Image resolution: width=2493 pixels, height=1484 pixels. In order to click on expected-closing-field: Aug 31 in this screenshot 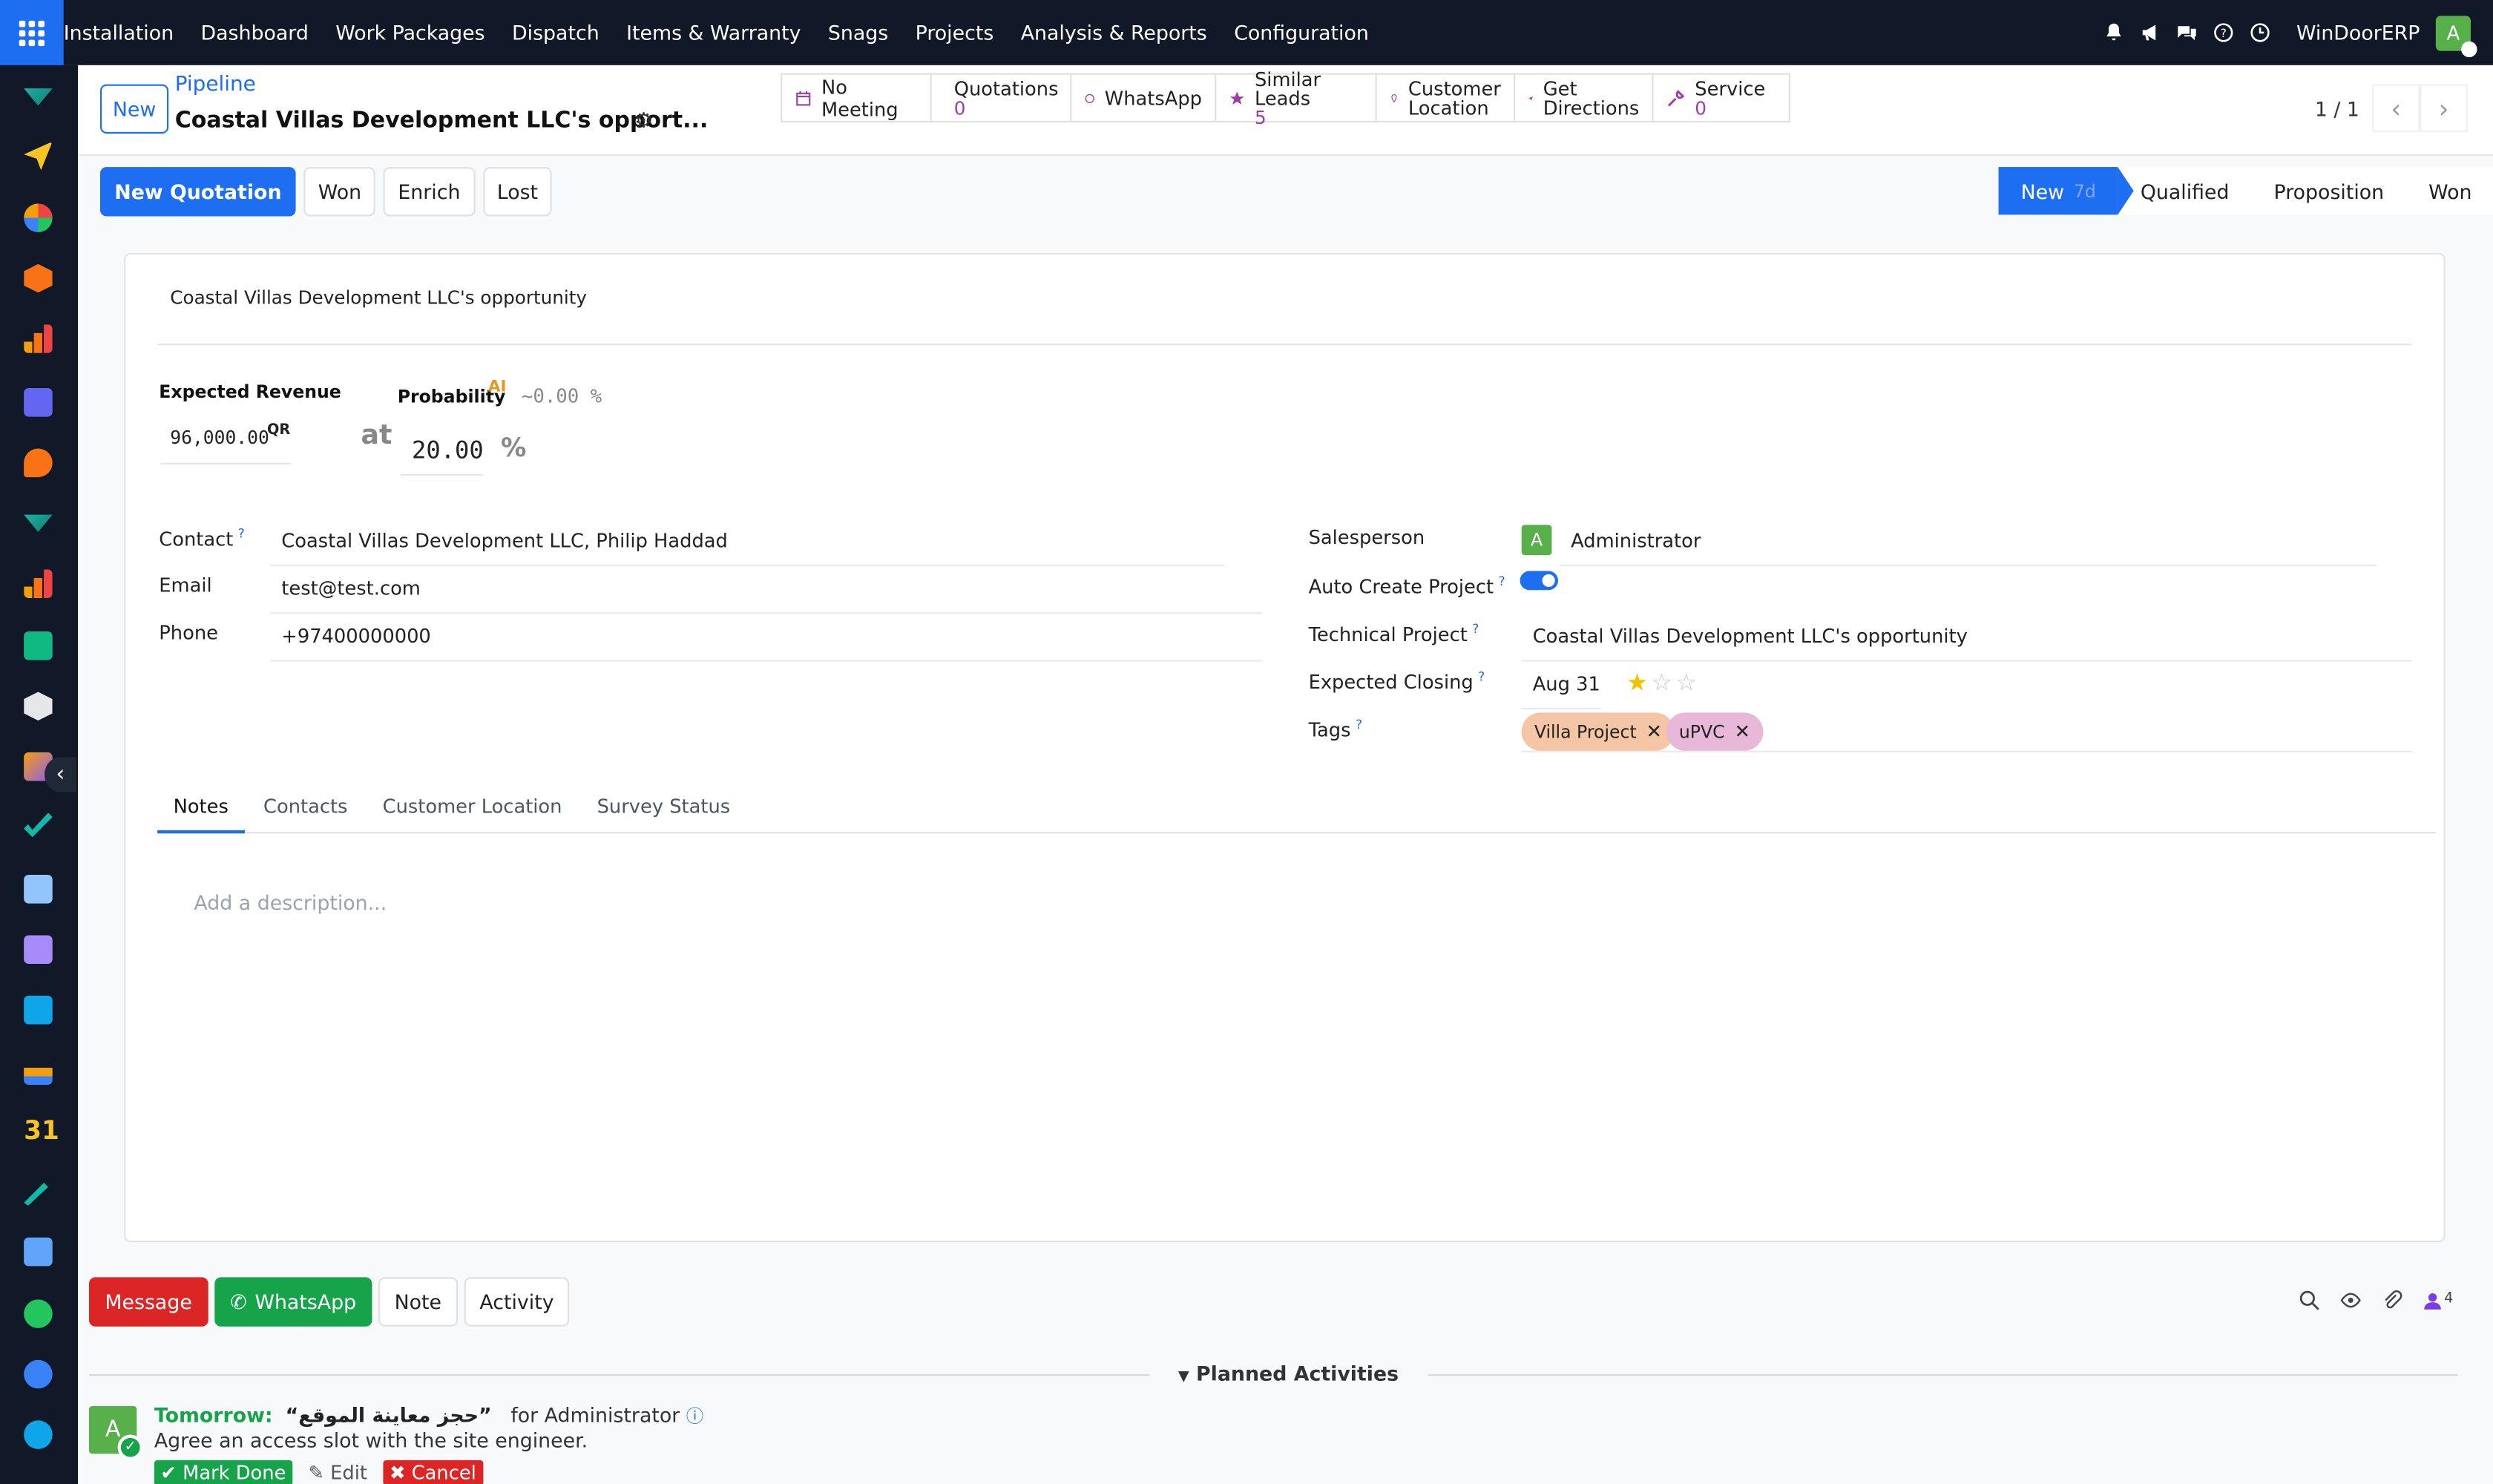, I will do `click(1561, 686)`.